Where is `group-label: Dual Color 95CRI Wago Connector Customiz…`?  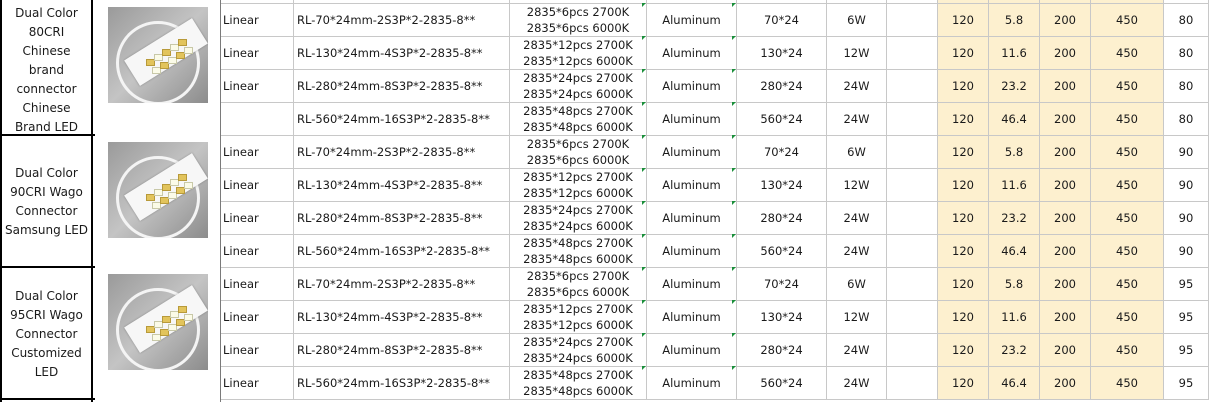
group-label: Dual Color 95CRI Wago Connector Customiz… is located at coordinates (46, 334).